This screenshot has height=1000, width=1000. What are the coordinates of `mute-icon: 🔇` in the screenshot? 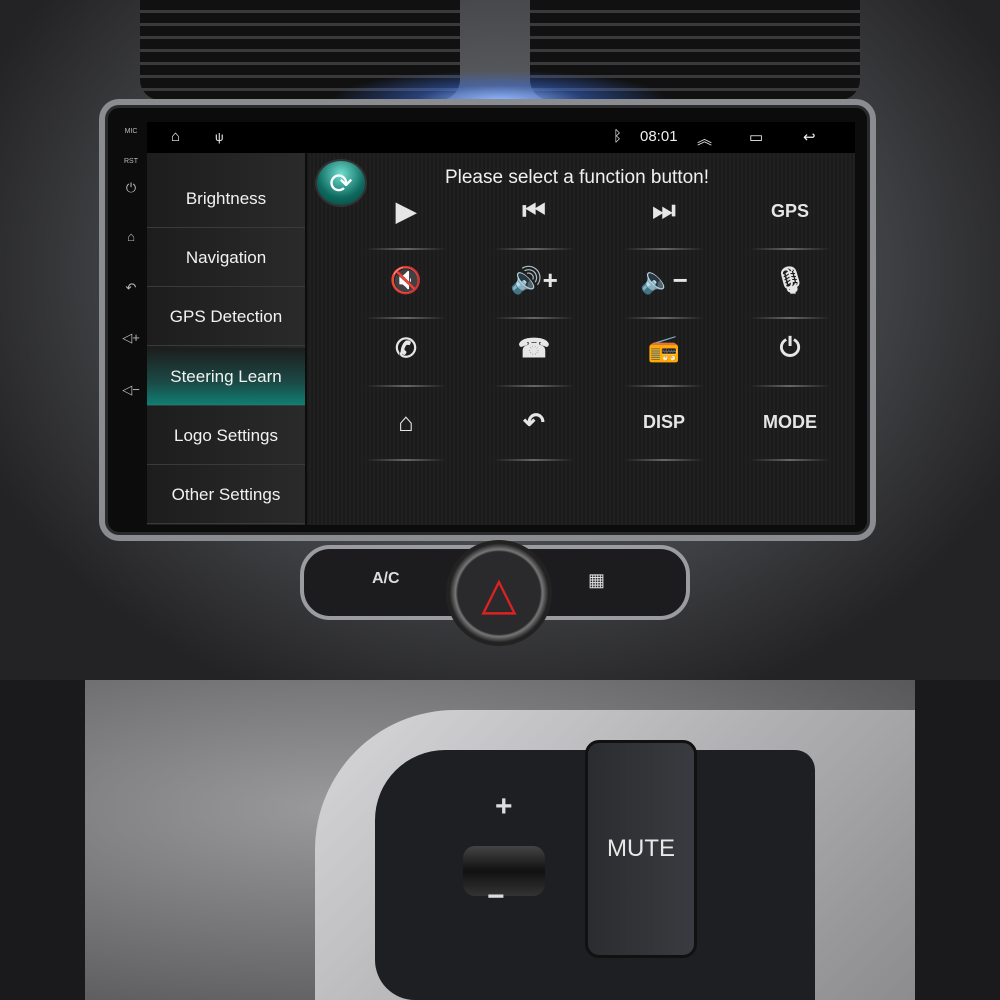 It's located at (406, 279).